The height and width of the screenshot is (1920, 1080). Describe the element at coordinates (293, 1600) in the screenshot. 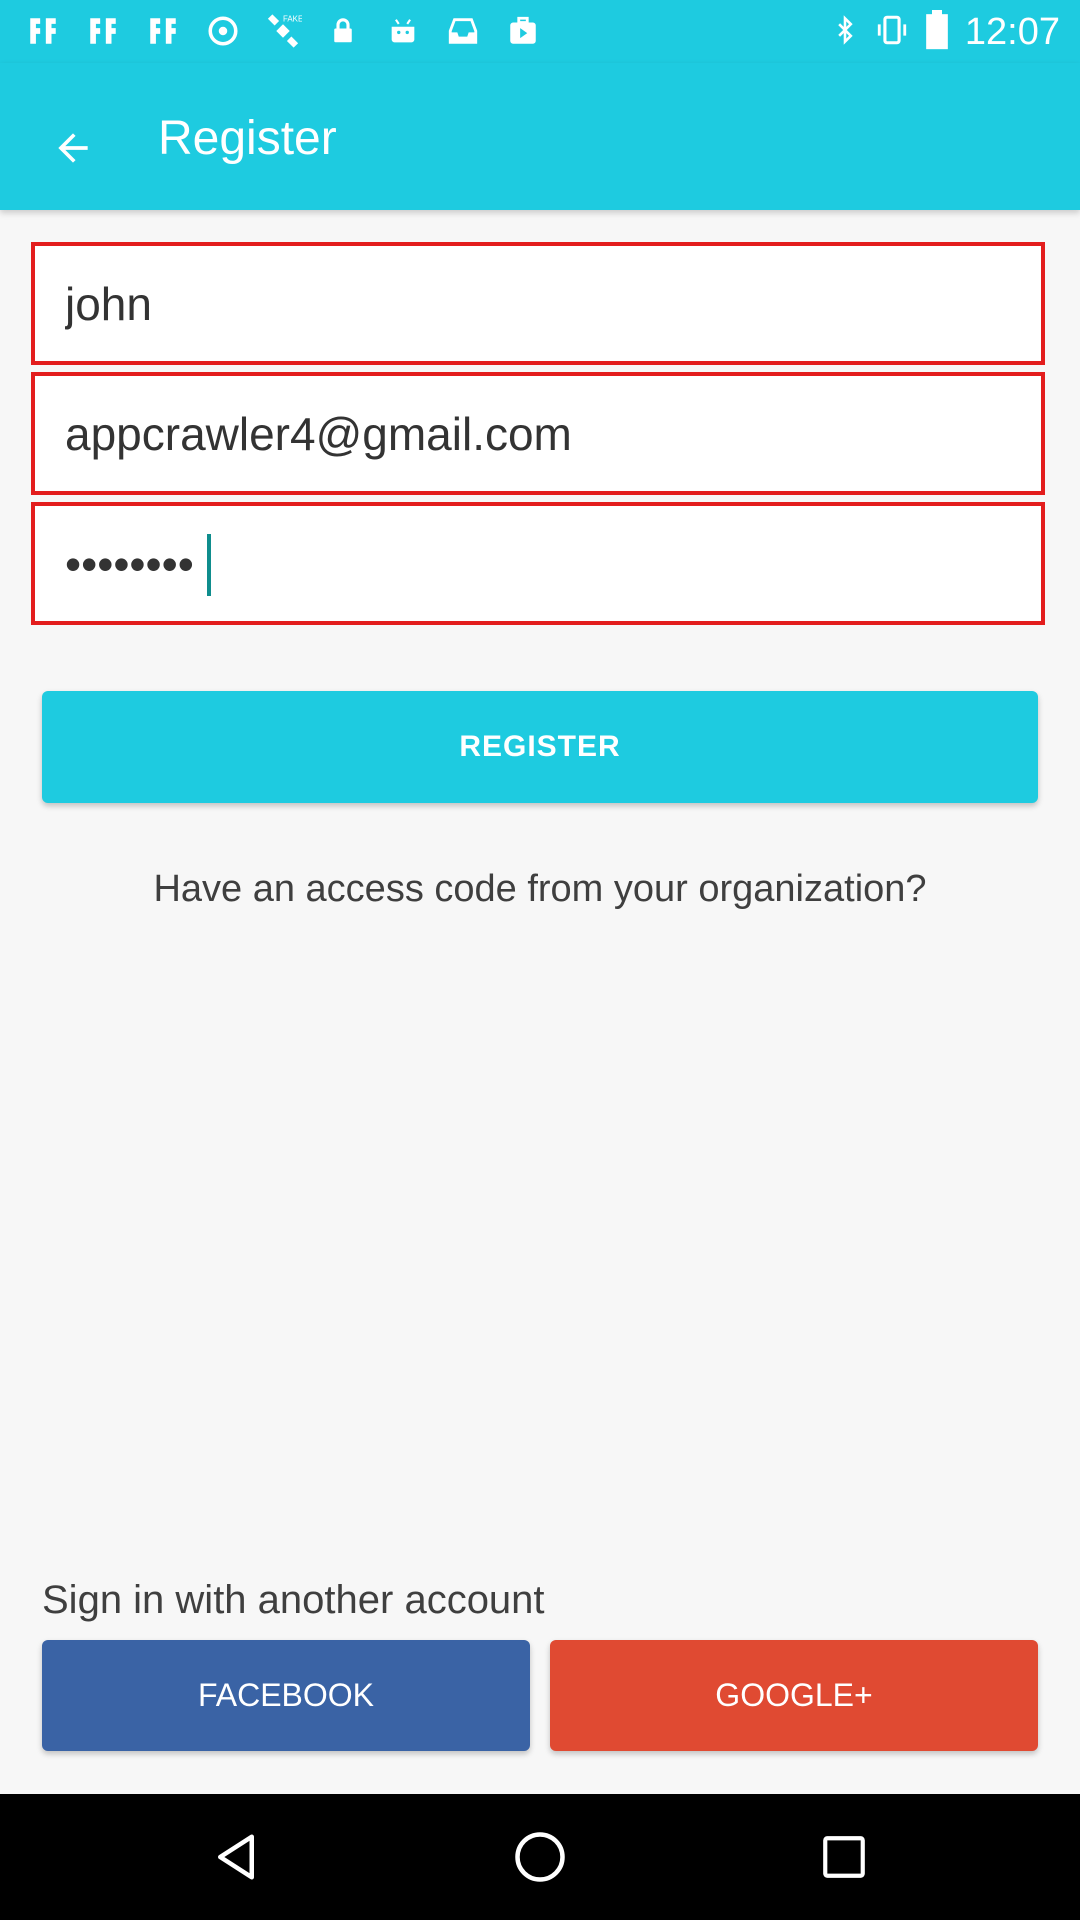

I see `social-sign-in-label: Sign in with another account` at that location.